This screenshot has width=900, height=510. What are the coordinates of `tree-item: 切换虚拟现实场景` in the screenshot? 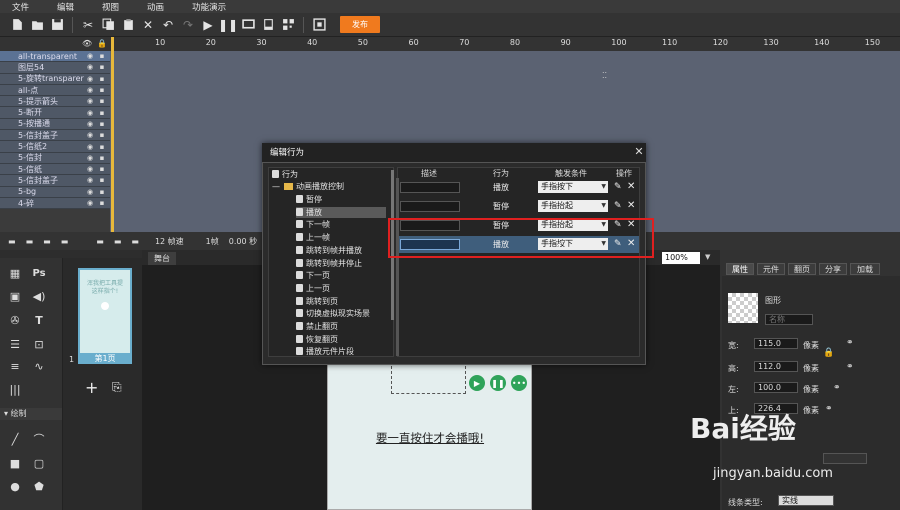 It's located at (333, 313).